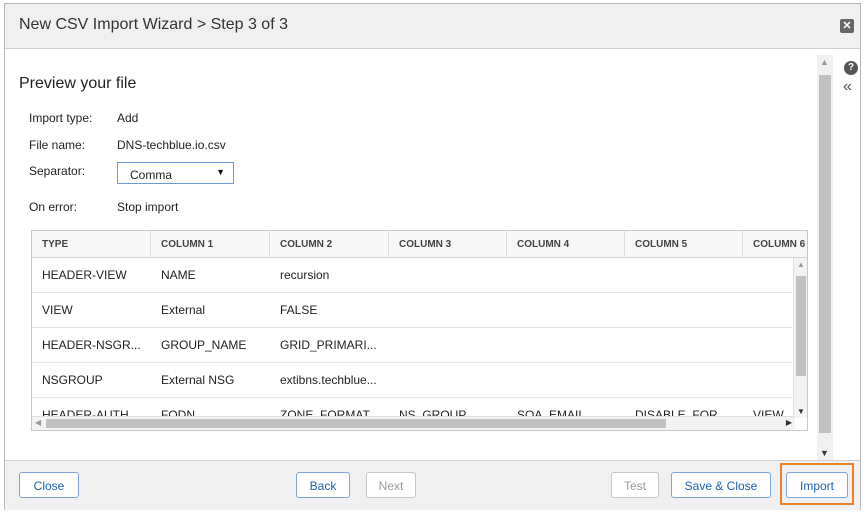 The width and height of the screenshot is (864, 514). I want to click on dialog-titlebar: New CSV Import Wizard > Step 3 of 3 ✕, so click(432, 26).